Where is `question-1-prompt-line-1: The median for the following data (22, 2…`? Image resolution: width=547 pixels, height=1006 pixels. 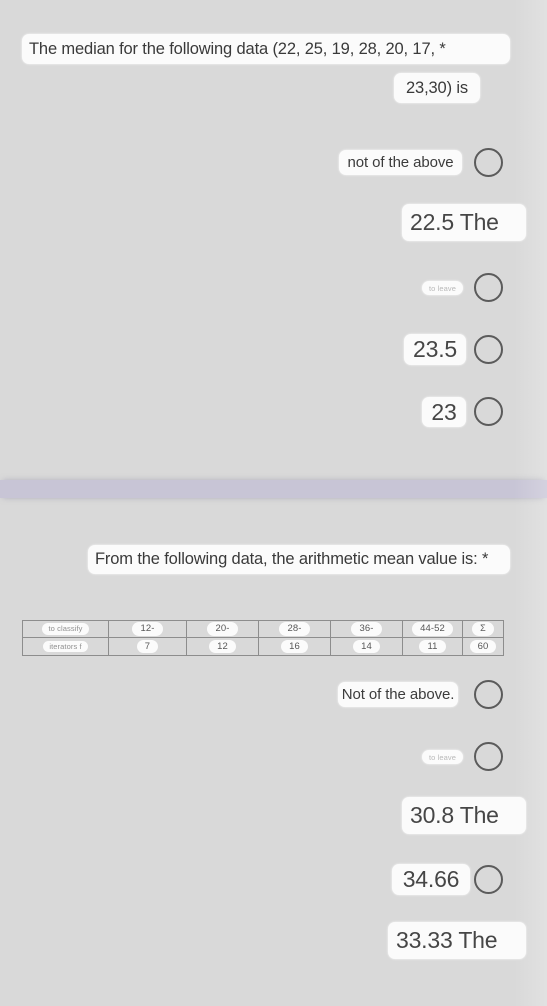
question-1-prompt-line-1: The median for the following data (22, 2… is located at coordinates (266, 49).